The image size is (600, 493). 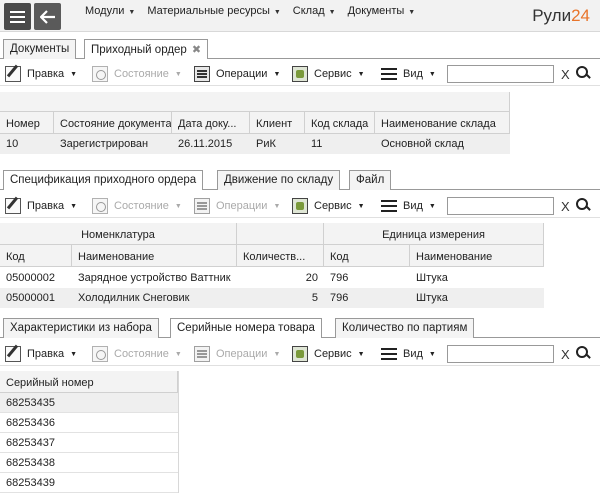 What do you see at coordinates (89, 382) in the screenshot?
I see `col-serial-number: Серийный номер` at bounding box center [89, 382].